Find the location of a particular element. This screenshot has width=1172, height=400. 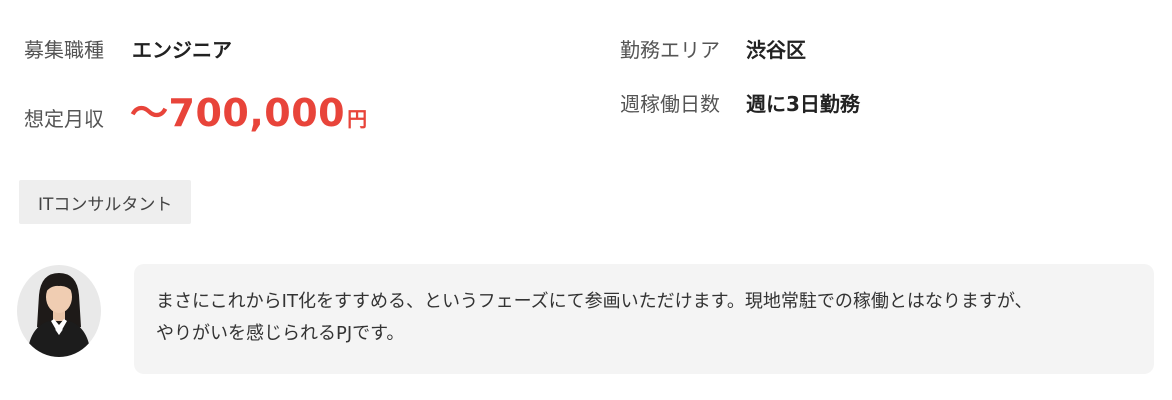

category-tag: ITコンサルタント is located at coordinates (105, 202).